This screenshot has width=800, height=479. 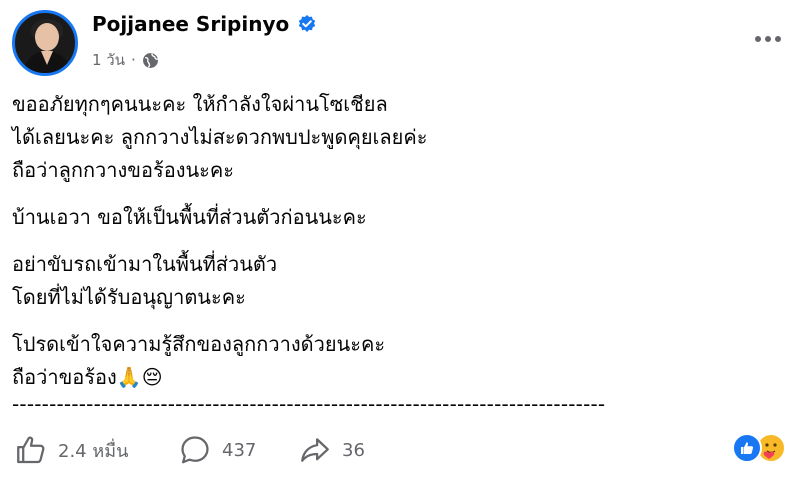 What do you see at coordinates (400, 42) in the screenshot?
I see `post-header: Pojjanee Sripinyo 1 วัน ·` at bounding box center [400, 42].